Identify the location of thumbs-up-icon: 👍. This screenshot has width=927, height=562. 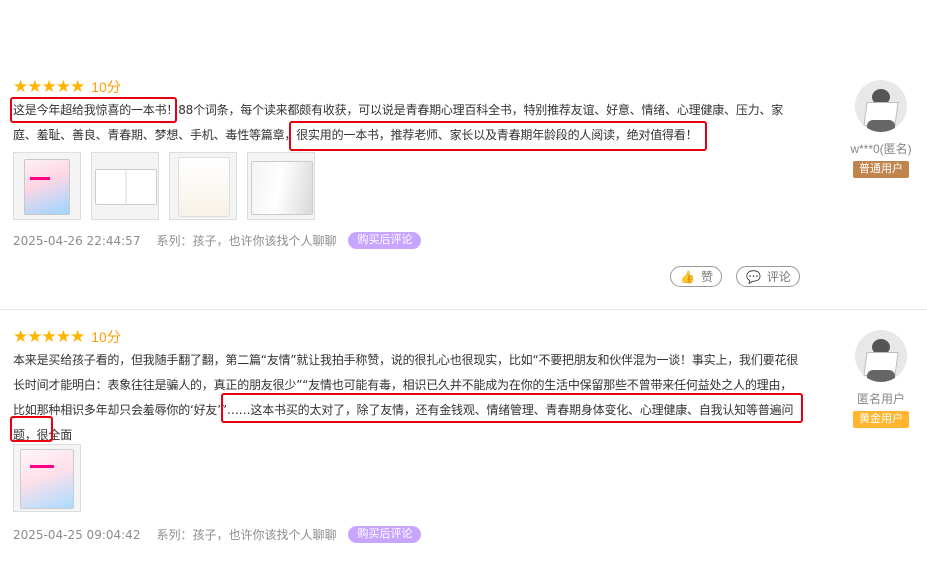
(687, 276).